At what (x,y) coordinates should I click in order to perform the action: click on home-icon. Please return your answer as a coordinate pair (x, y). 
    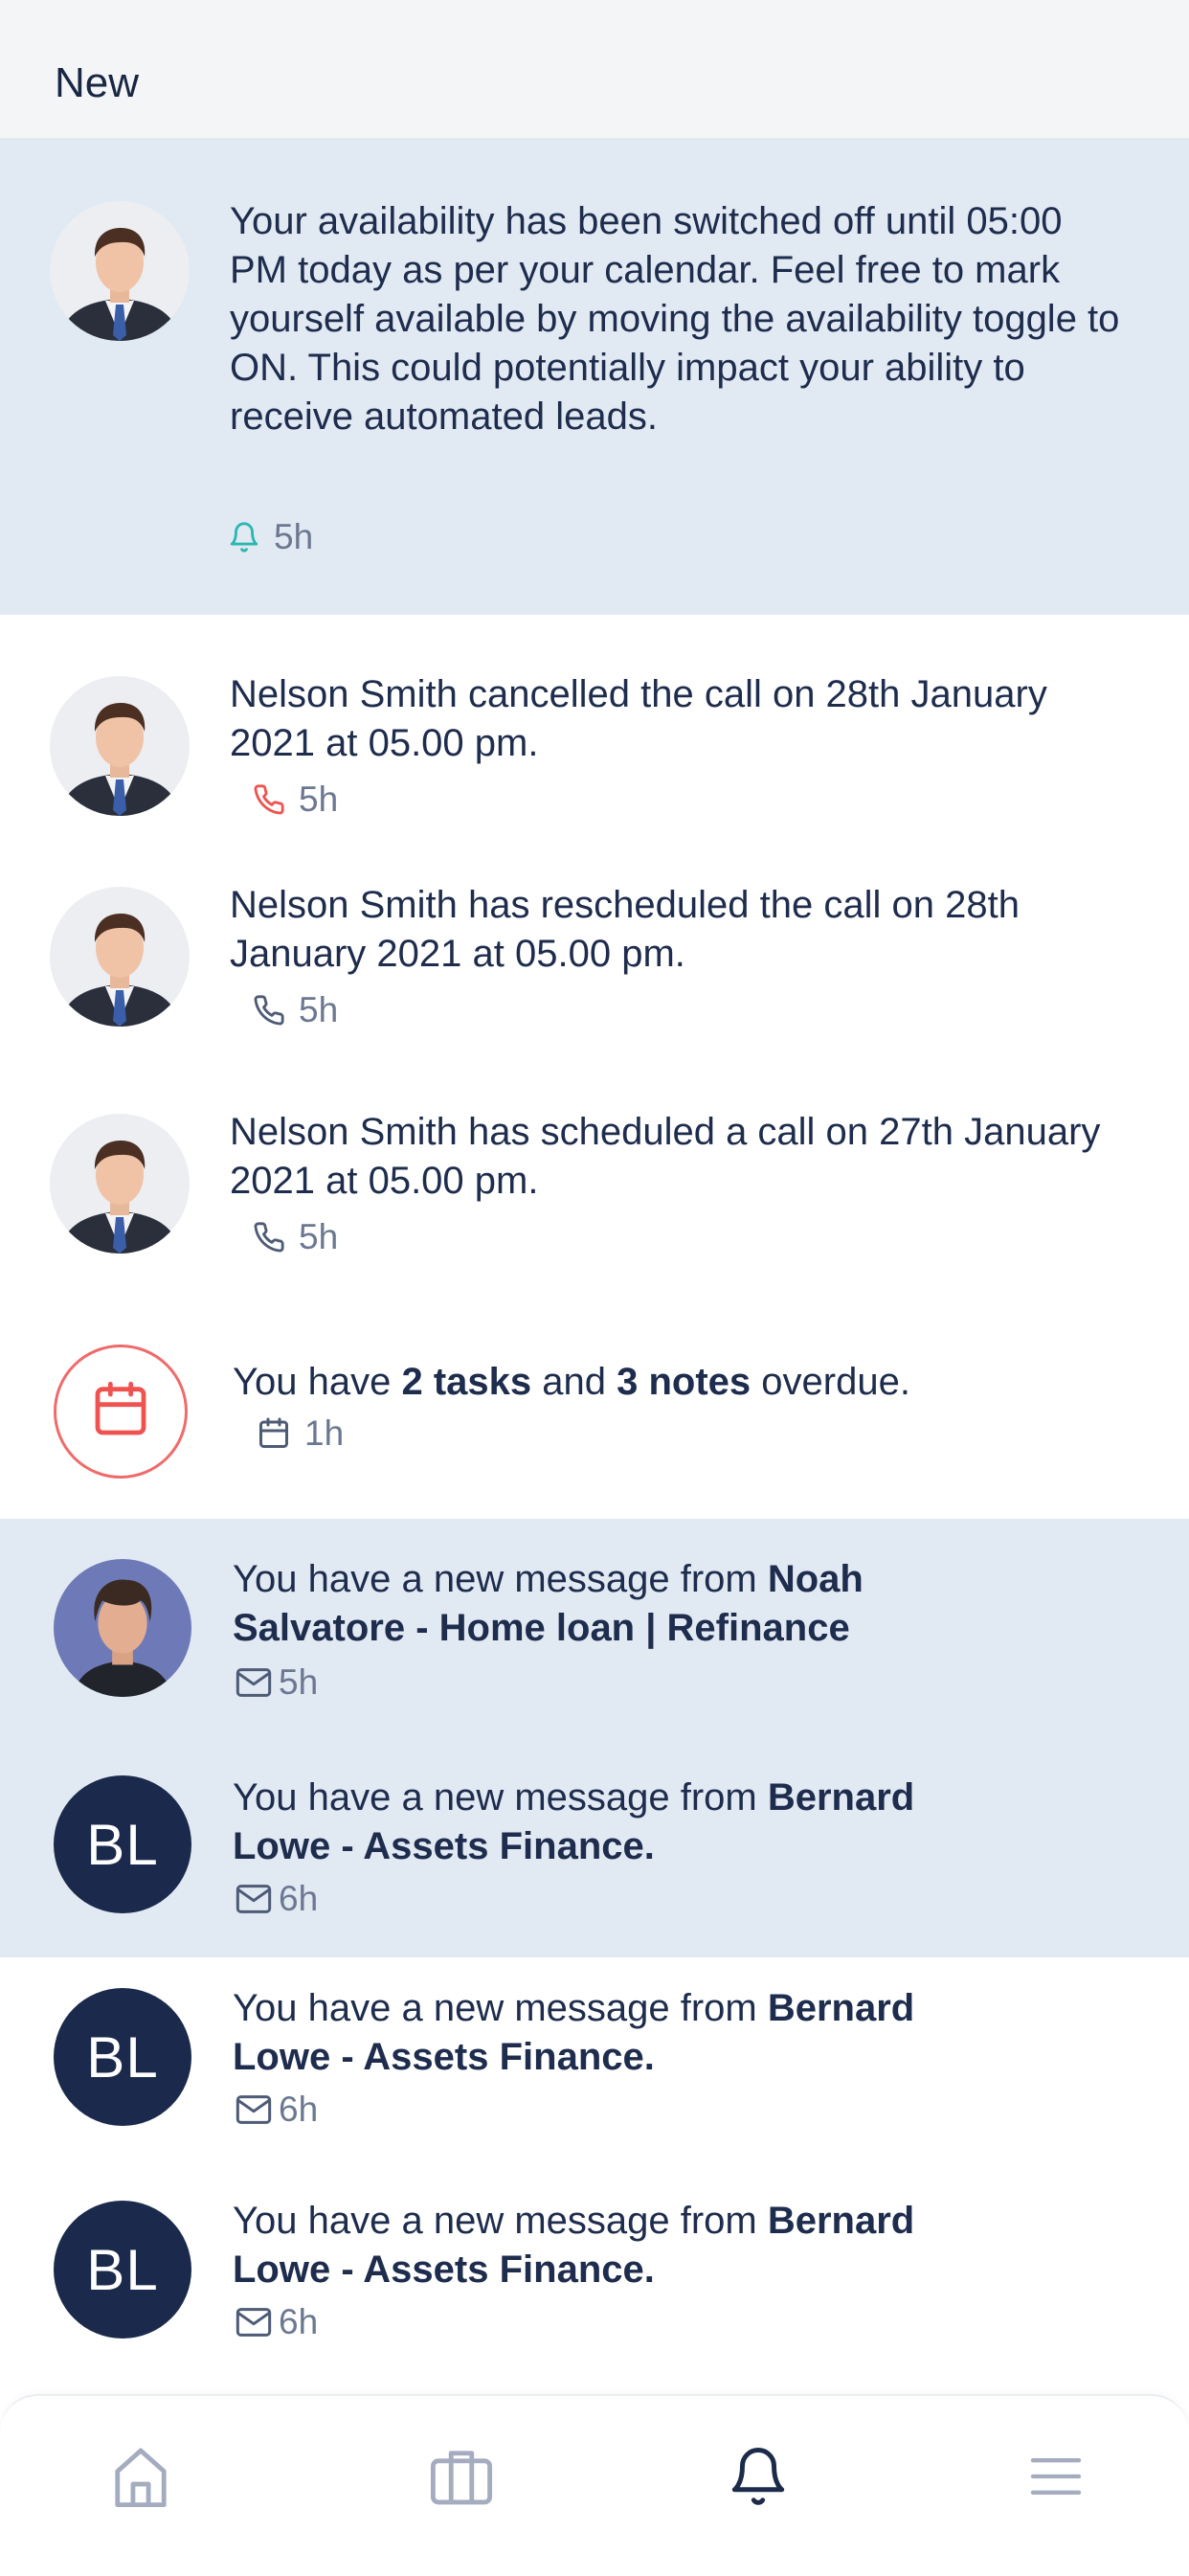
    Looking at the image, I should click on (140, 2479).